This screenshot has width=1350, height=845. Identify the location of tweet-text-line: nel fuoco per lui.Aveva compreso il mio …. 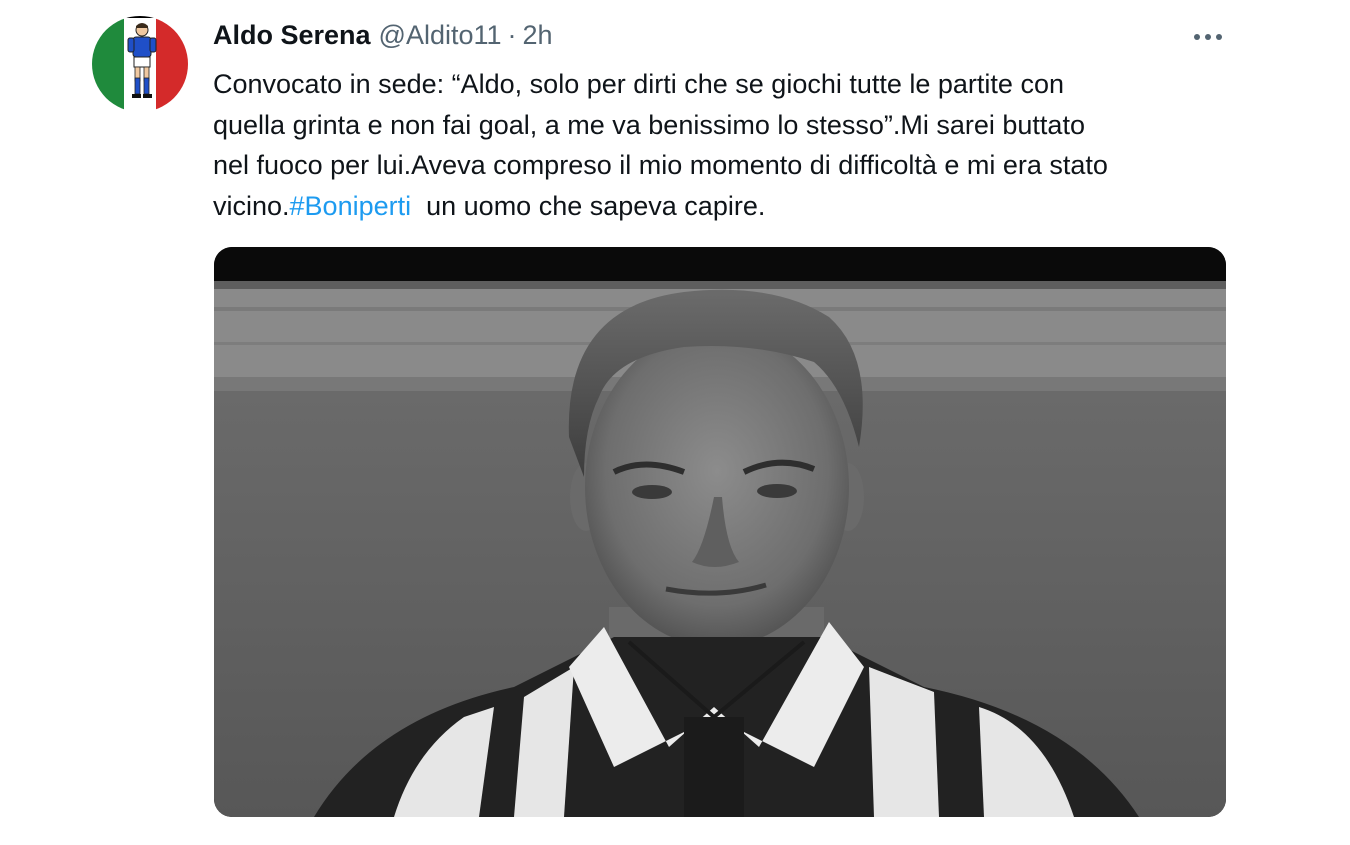
(660, 165).